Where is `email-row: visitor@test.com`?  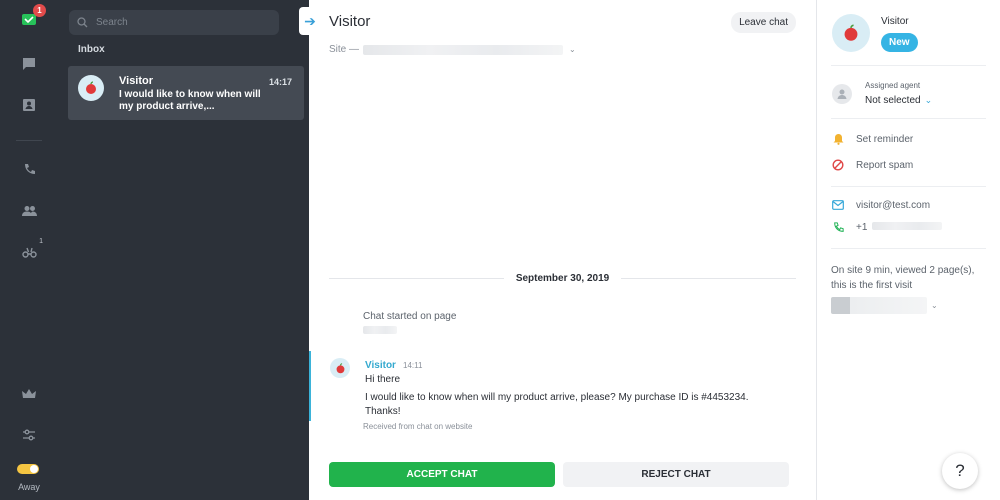 email-row: visitor@test.com is located at coordinates (881, 205).